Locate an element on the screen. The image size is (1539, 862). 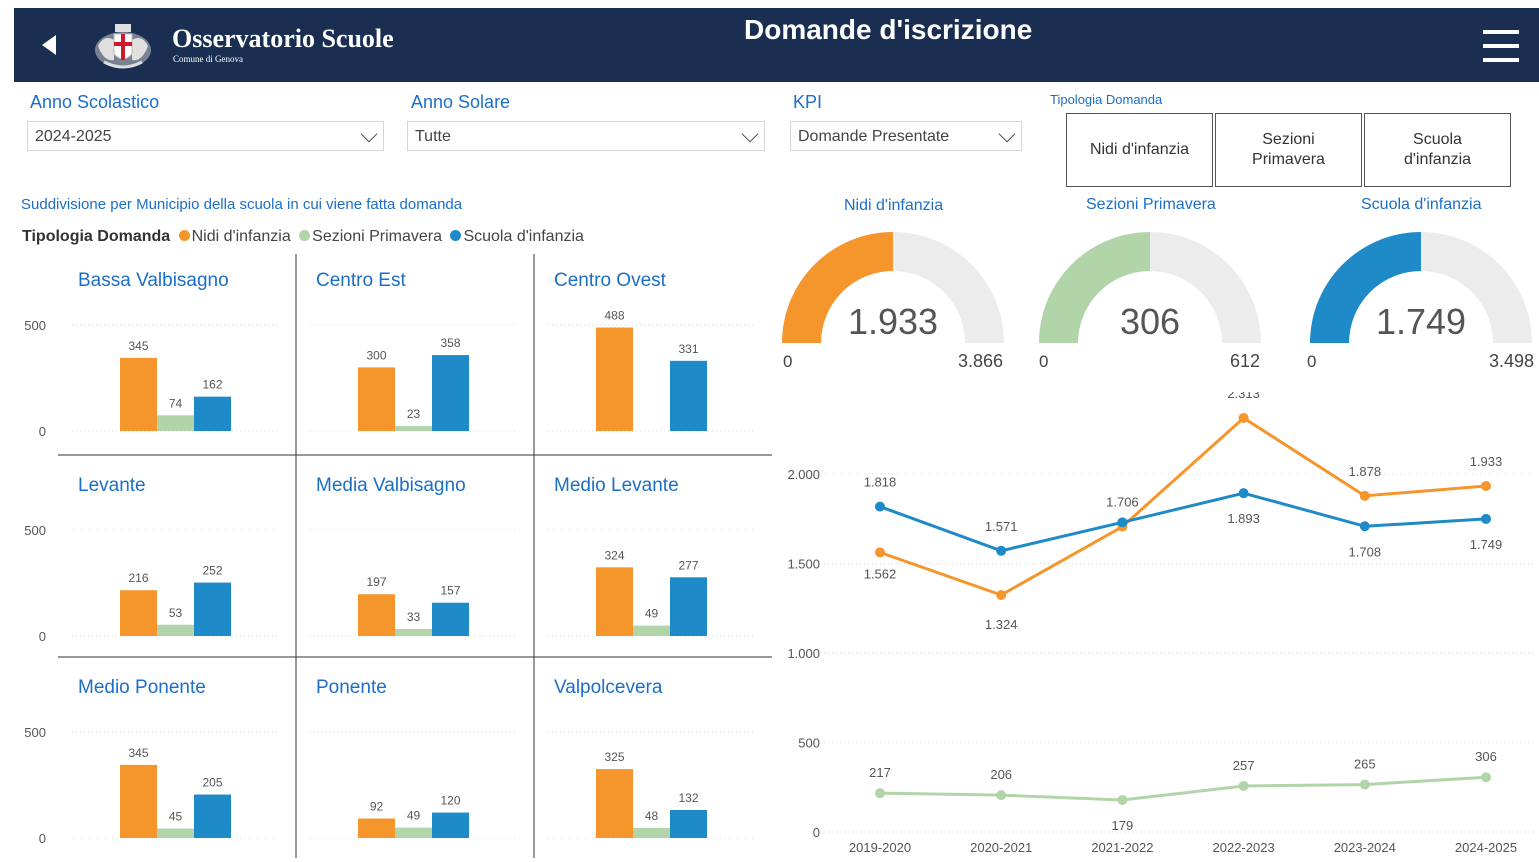
brand-title: Osservatorio Scuole is located at coordinates (283, 38).